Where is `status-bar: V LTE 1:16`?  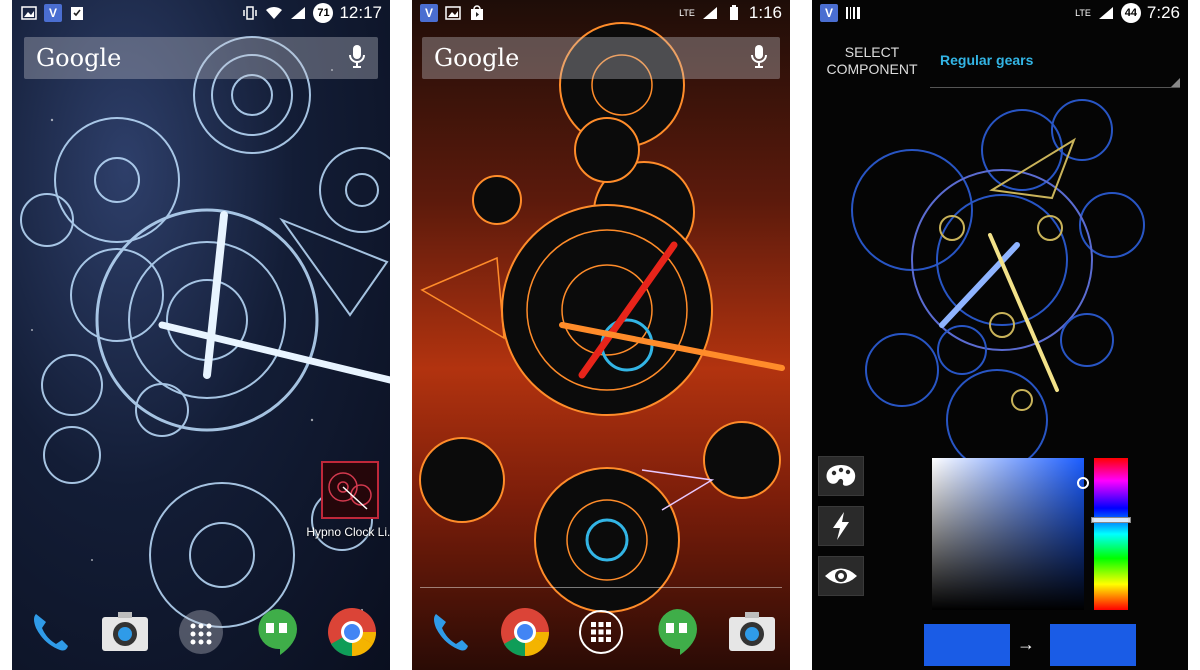 status-bar: V LTE 1:16 is located at coordinates (601, 13).